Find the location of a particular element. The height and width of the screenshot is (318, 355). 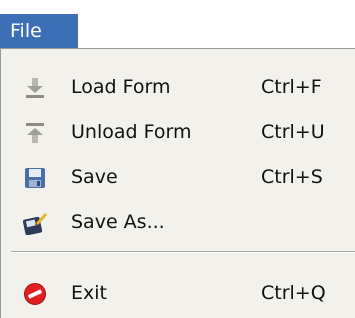

menu-item-save: Save Ctrl+S is located at coordinates (178, 177).